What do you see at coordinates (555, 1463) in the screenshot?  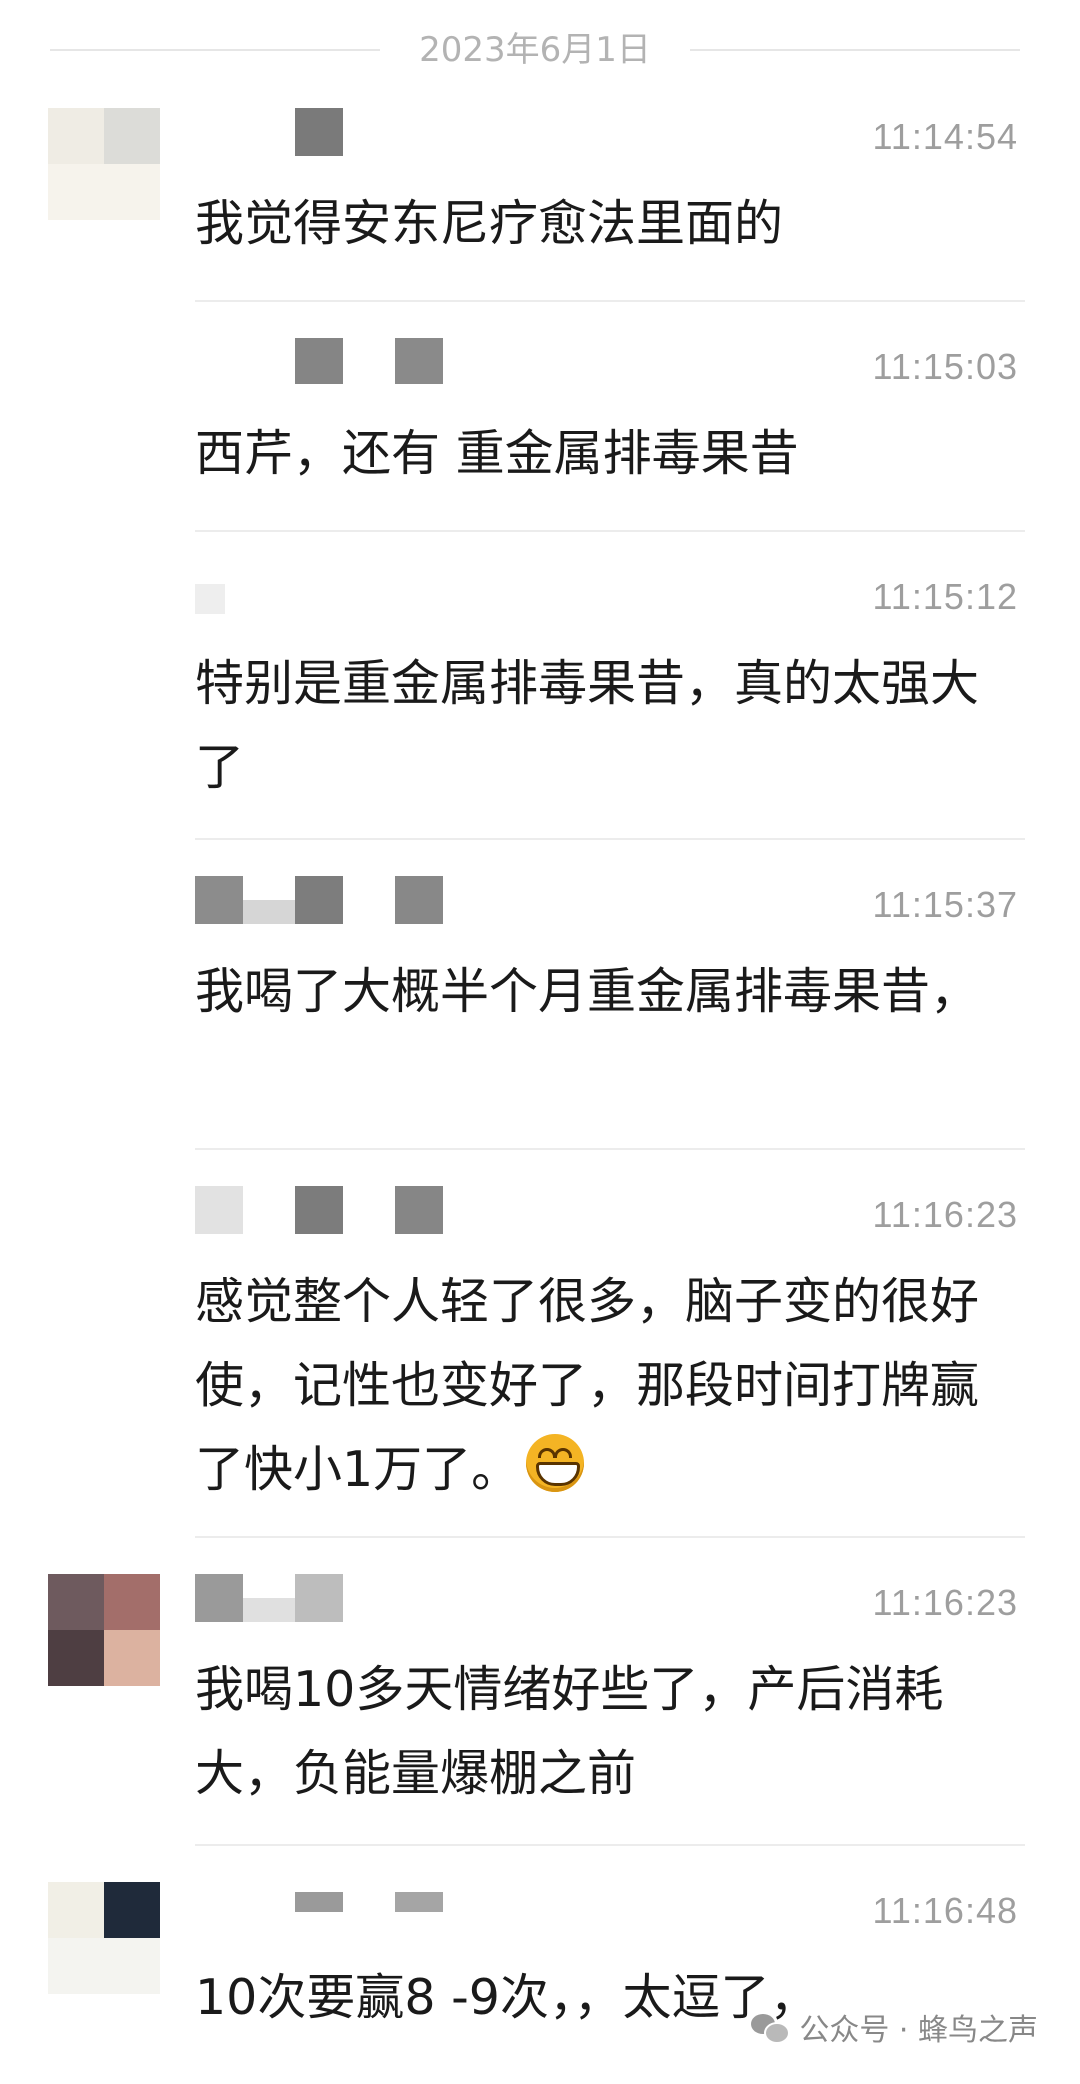 I see `grinning-face-icon` at bounding box center [555, 1463].